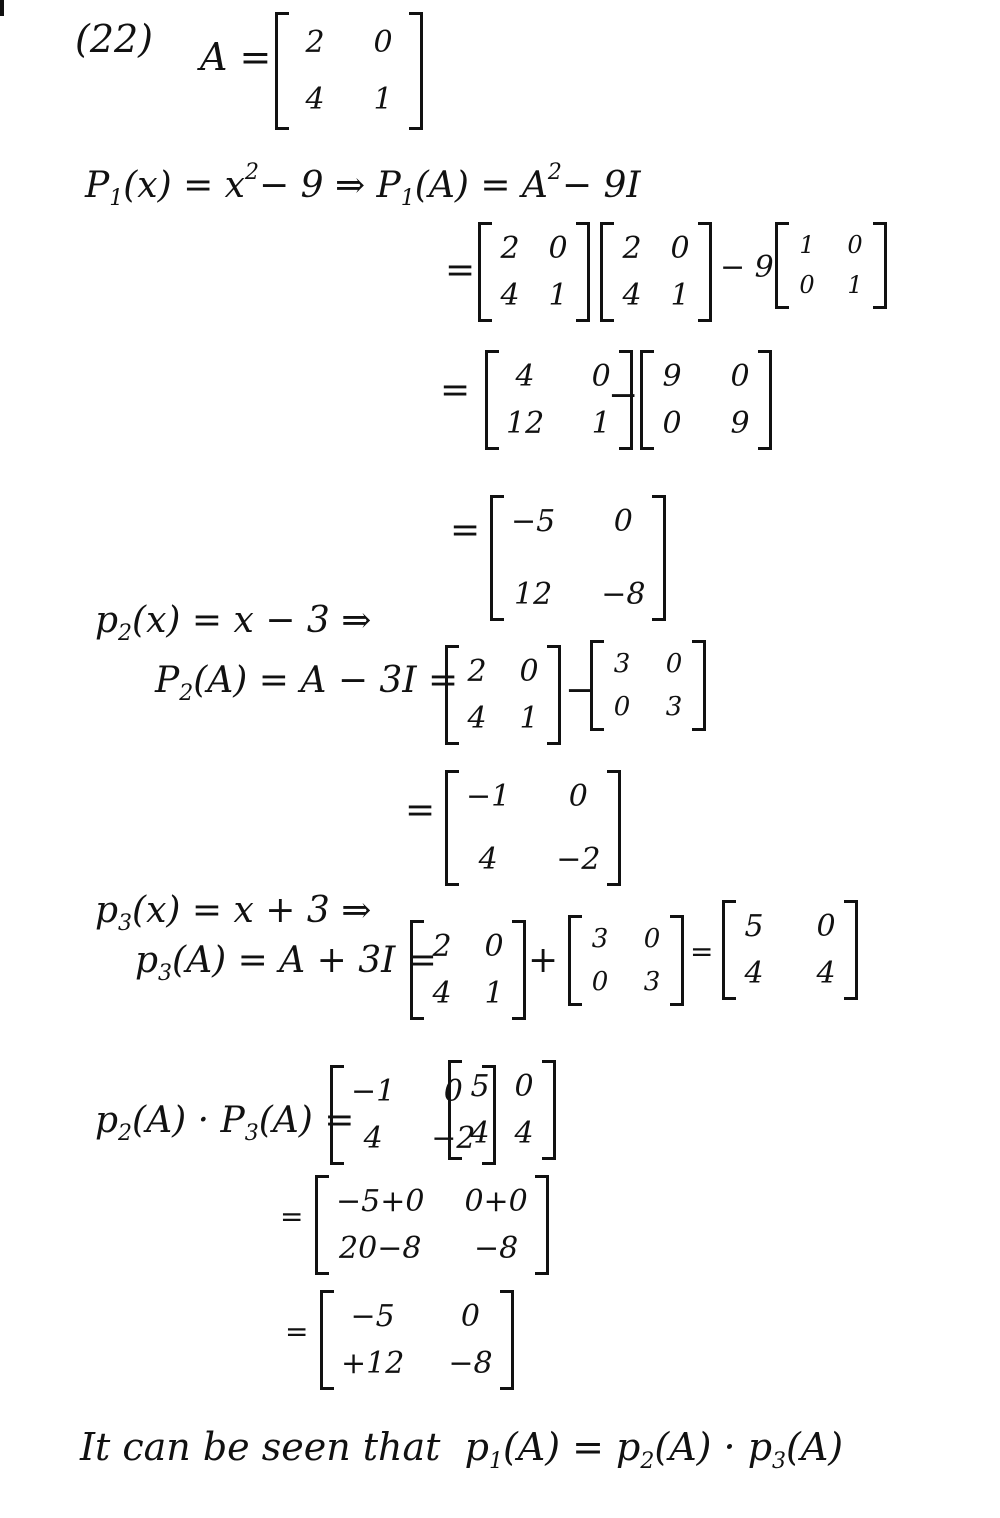 Image resolution: width=1000 pixels, height=1518 pixels. Describe the element at coordinates (626, 961) in the screenshot. I see `p3-matrix-3i: 30 03` at that location.